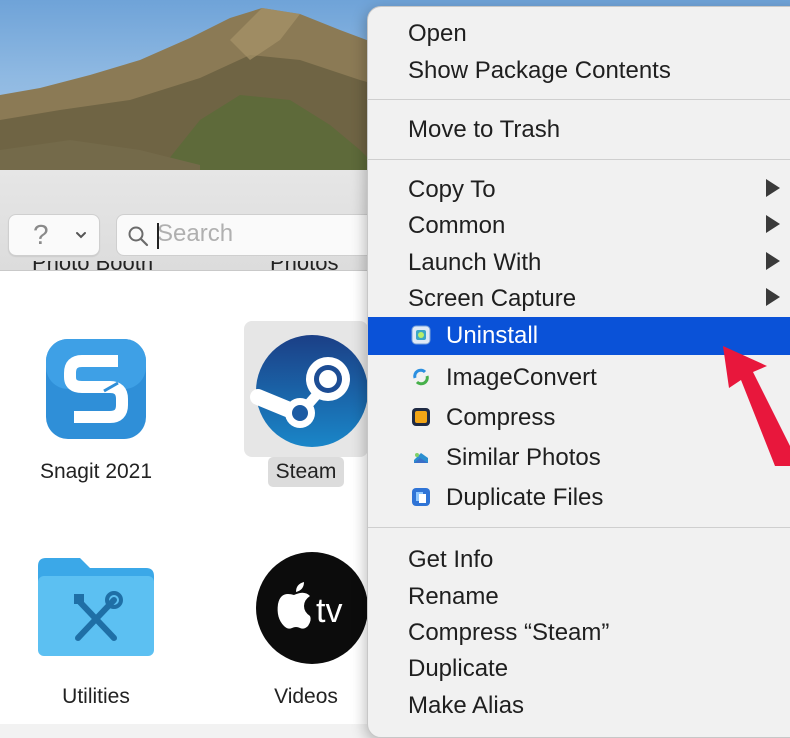  Describe the element at coordinates (579, 705) in the screenshot. I see `menu-item-make-alias: Make Alias` at that location.